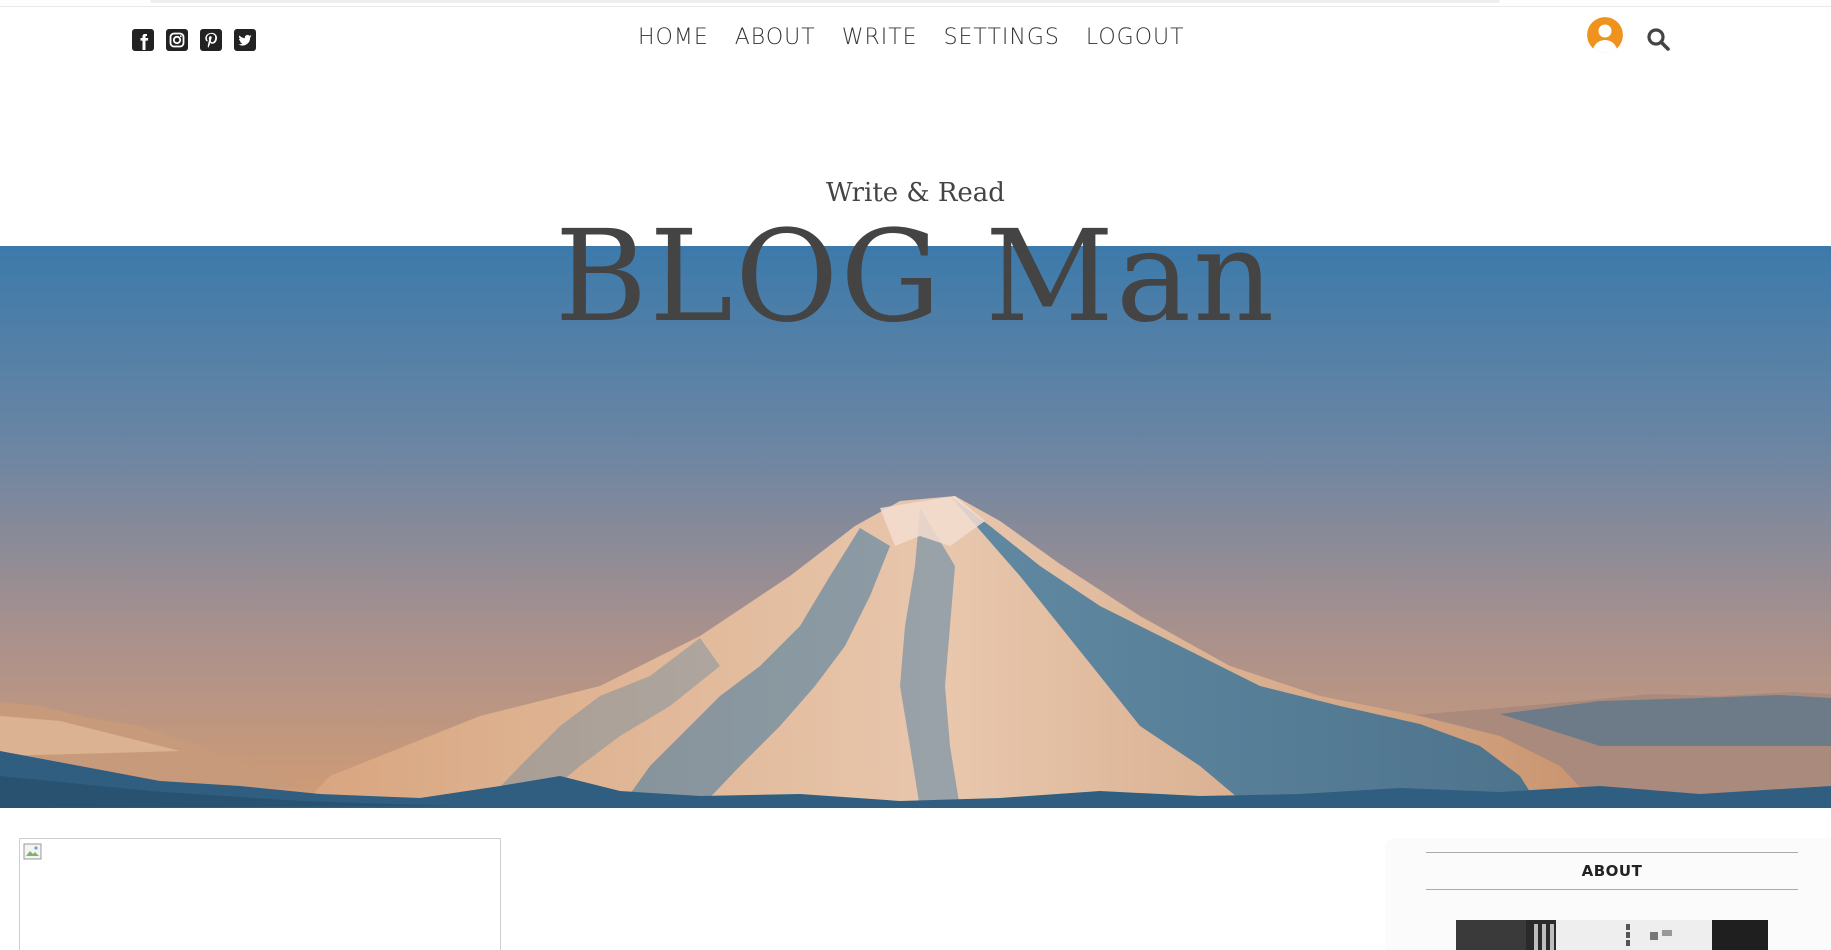 This screenshot has height=950, width=1831. I want to click on social-links, so click(194, 40).